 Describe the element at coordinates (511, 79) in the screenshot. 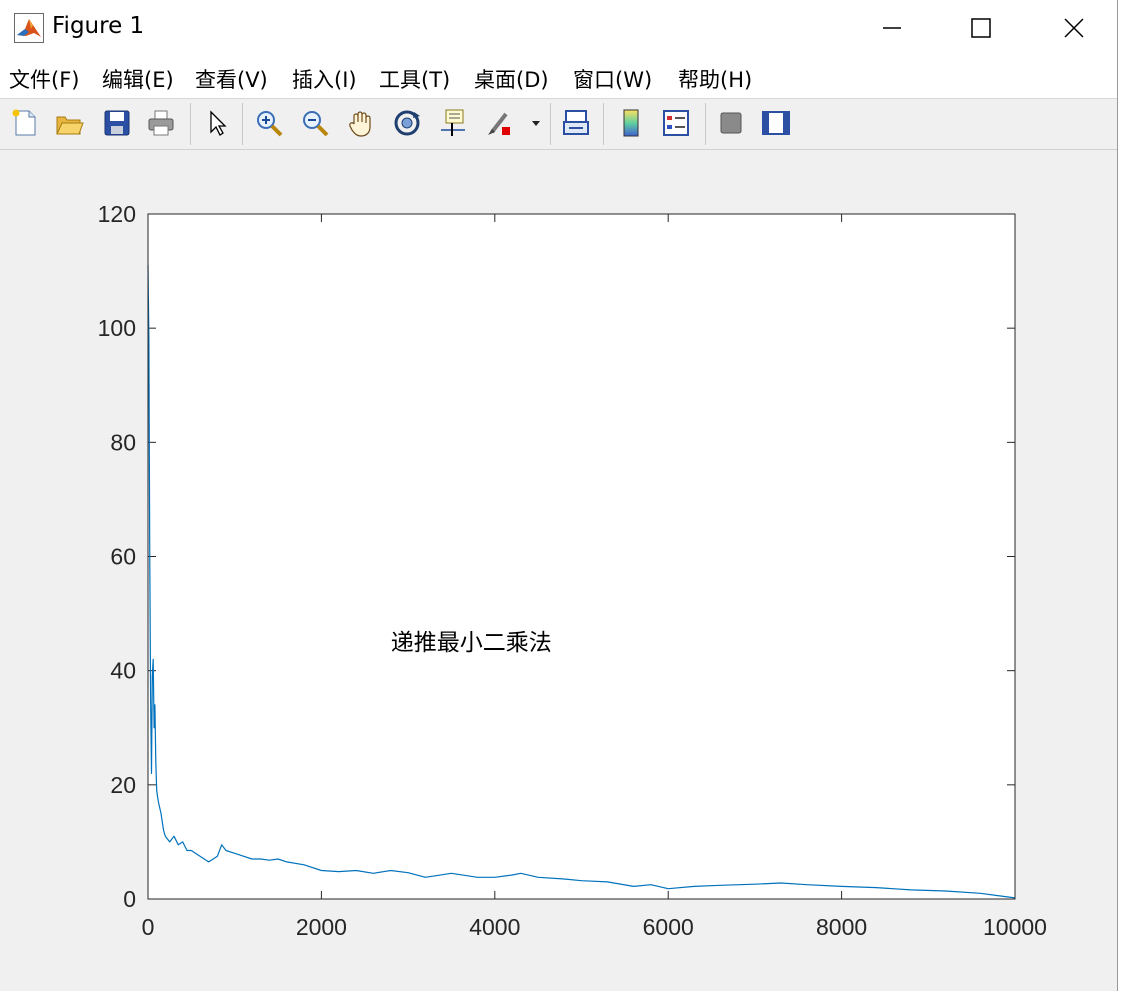

I see `menu-desktop: 桌面(D)` at that location.